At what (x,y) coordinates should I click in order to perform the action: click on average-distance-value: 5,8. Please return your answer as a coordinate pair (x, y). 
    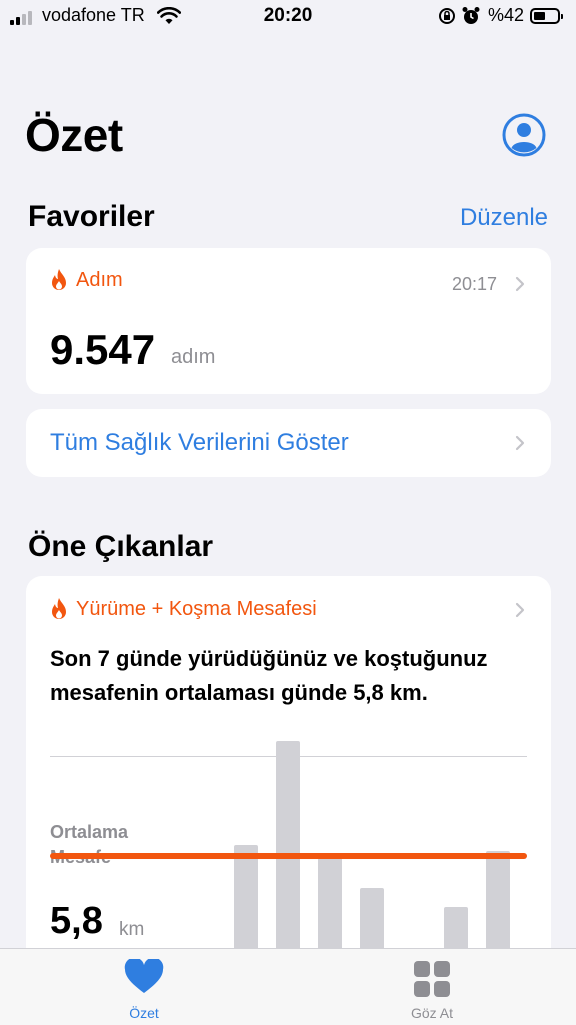
    Looking at the image, I should click on (76, 921).